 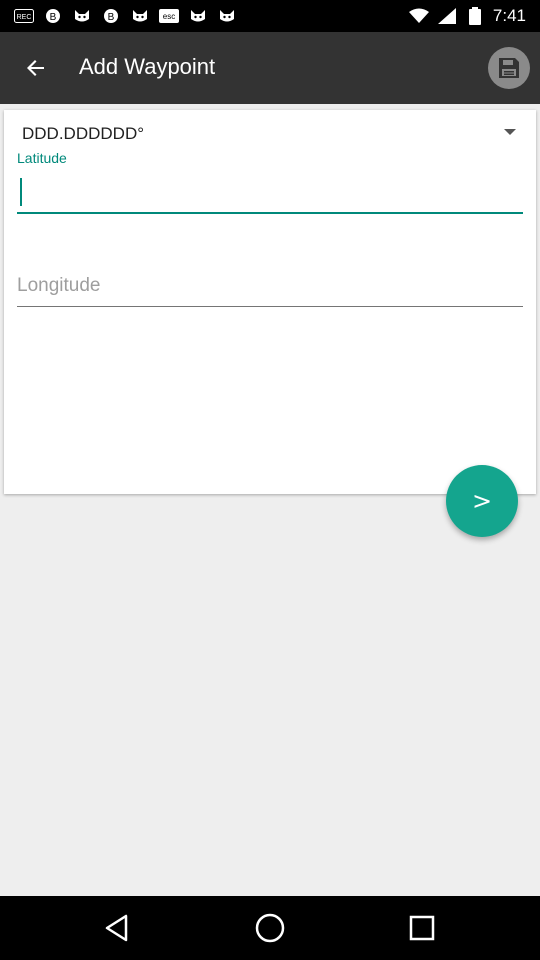 I want to click on signal-icon, so click(x=447, y=16).